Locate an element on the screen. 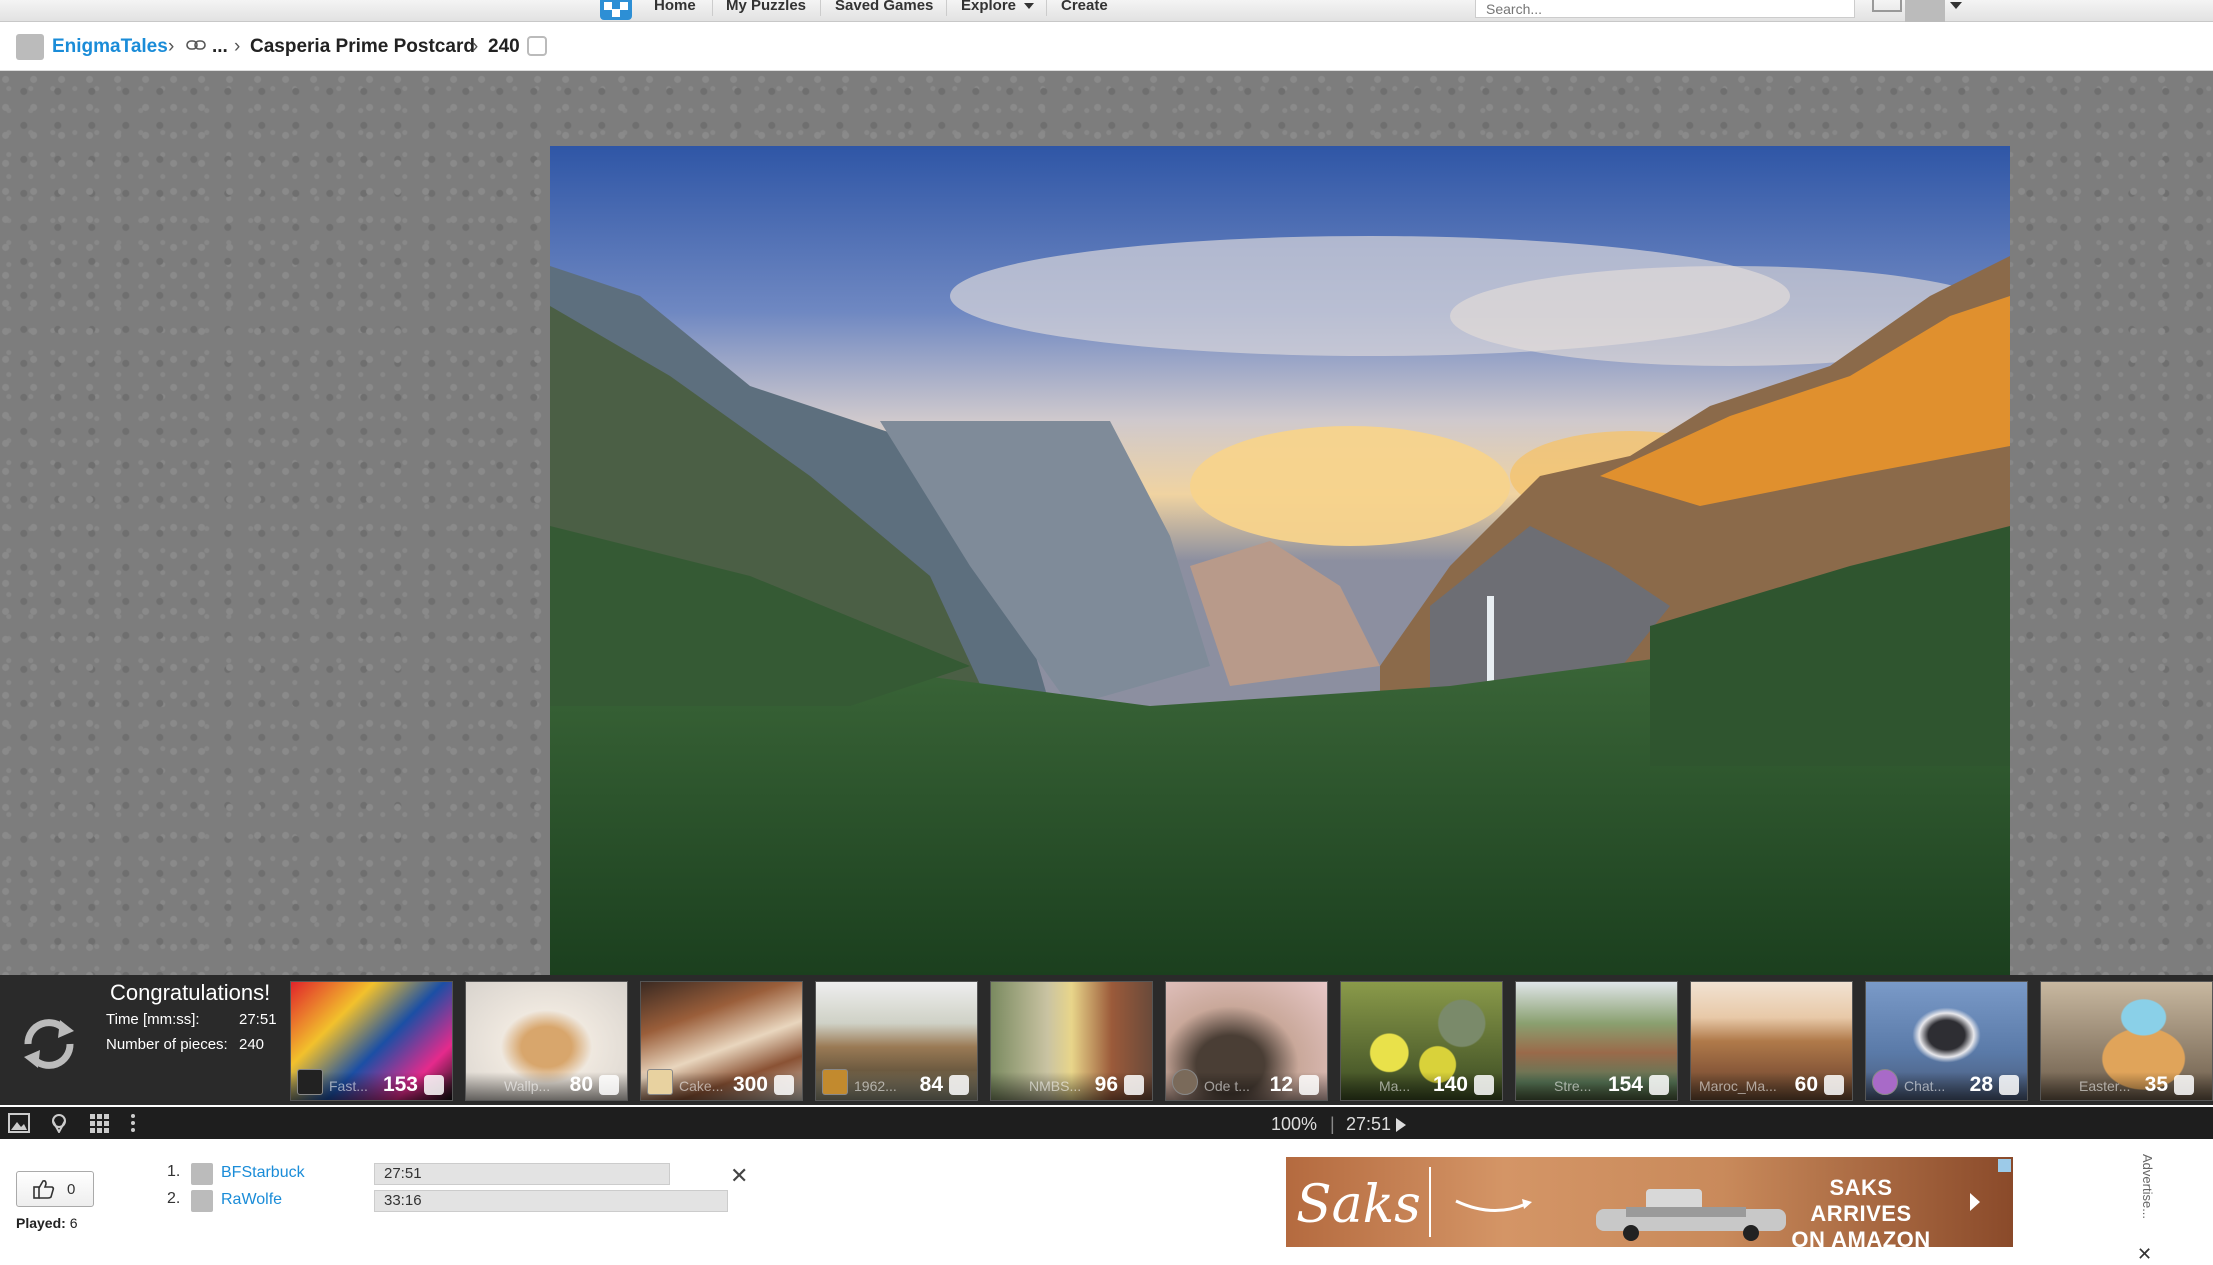 The width and height of the screenshot is (2213, 1265). thumbnail-piece-count: 96 is located at coordinates (1106, 1084).